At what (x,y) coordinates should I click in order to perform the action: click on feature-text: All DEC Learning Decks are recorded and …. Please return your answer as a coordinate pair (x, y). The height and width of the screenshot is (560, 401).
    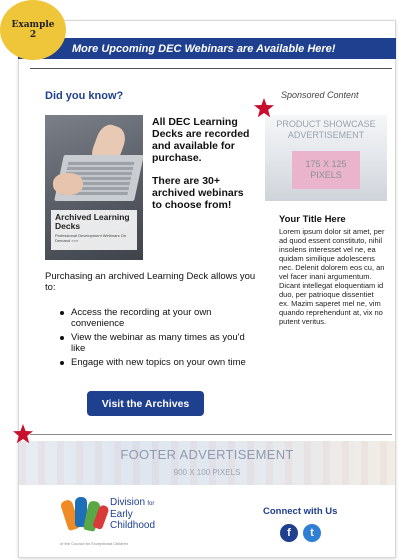
    Looking at the image, I should click on (202, 163).